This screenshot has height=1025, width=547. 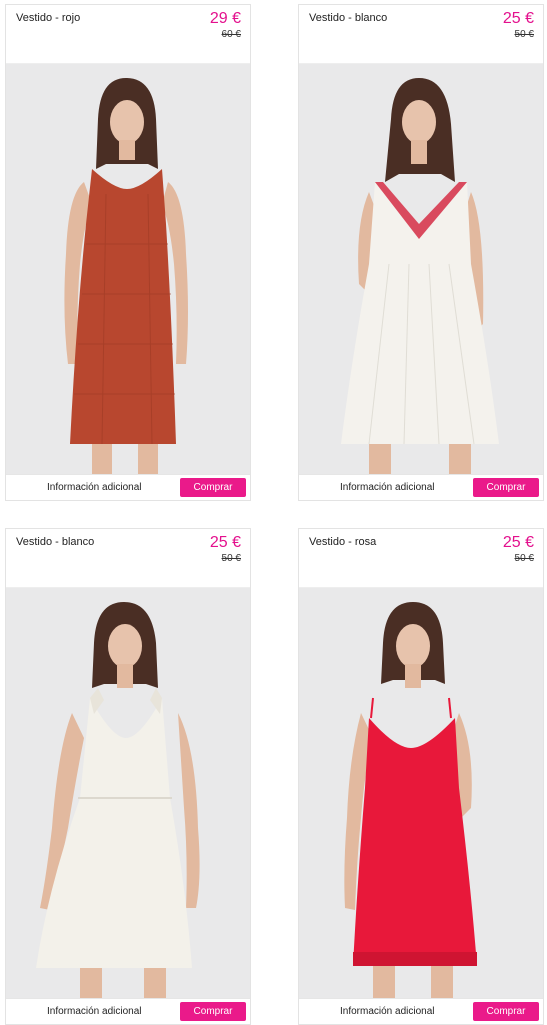 I want to click on product-title: Vestido - rosa, so click(x=342, y=542).